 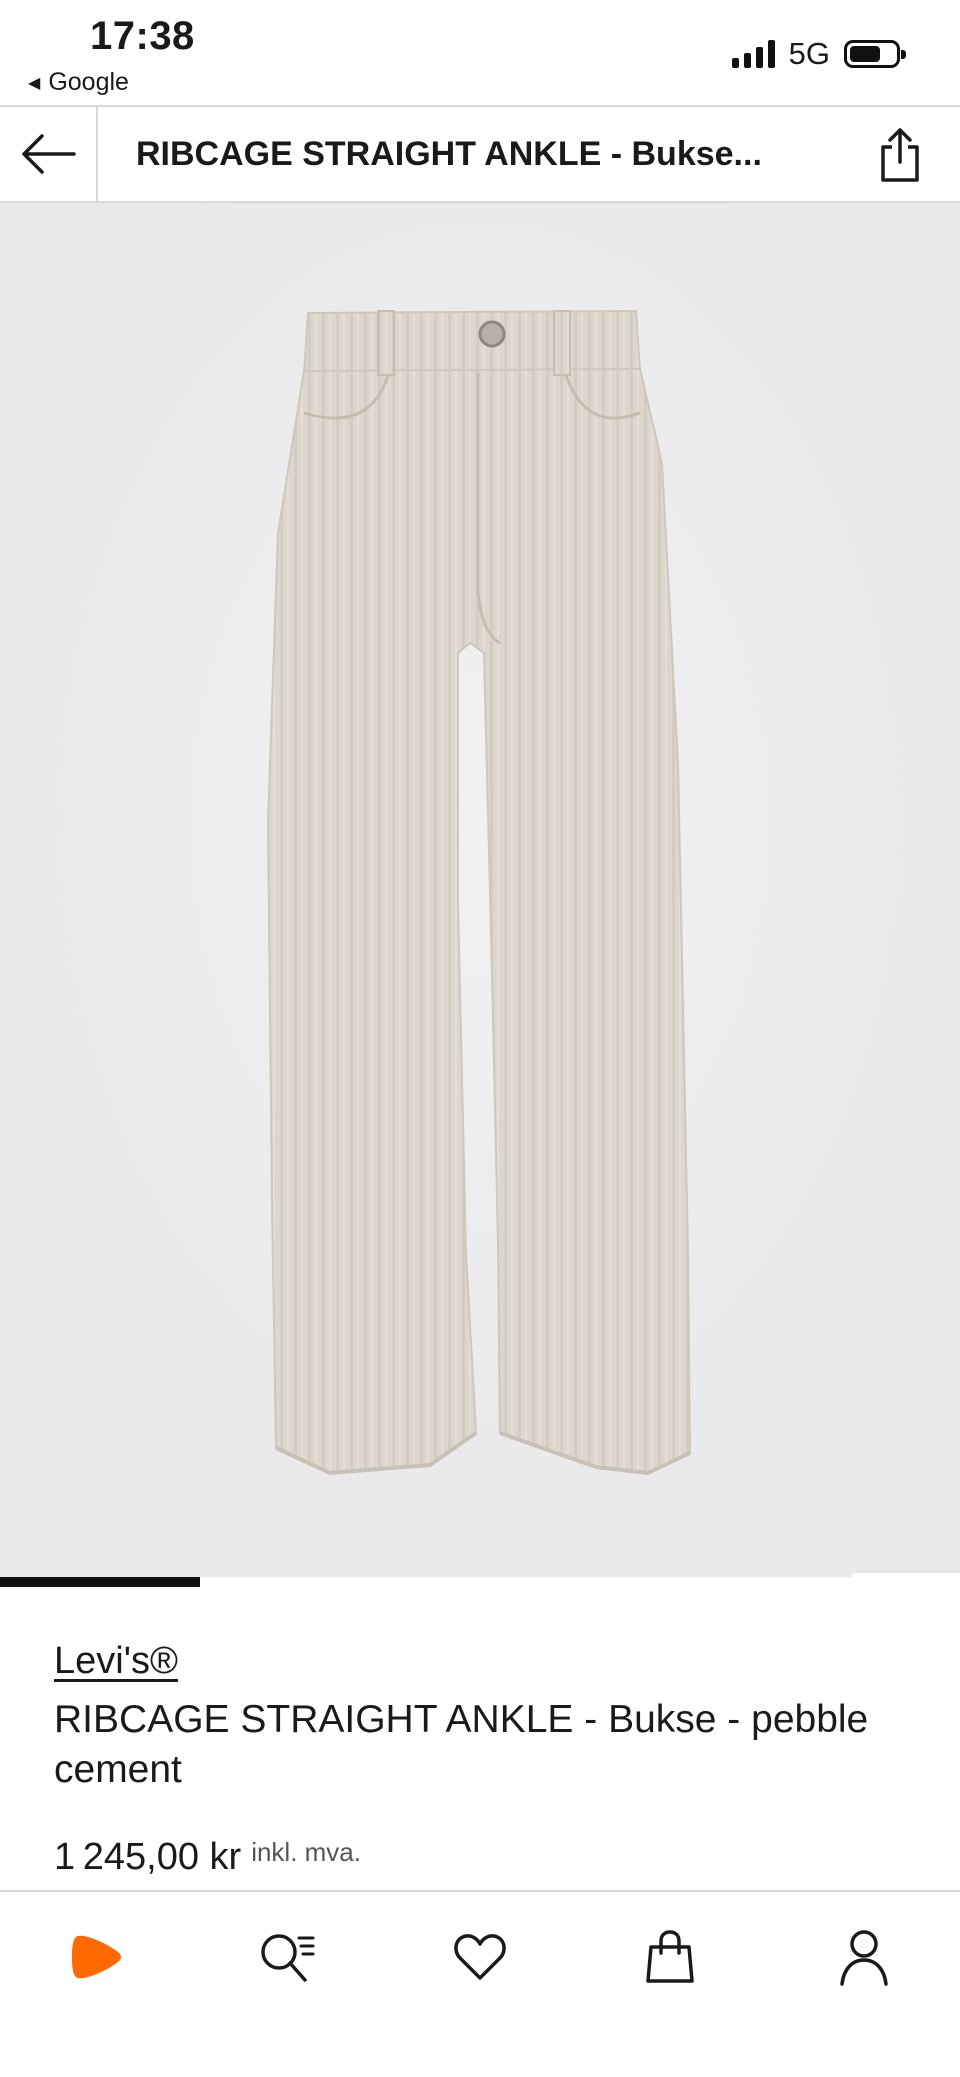 What do you see at coordinates (753, 54) in the screenshot?
I see `signal-icon` at bounding box center [753, 54].